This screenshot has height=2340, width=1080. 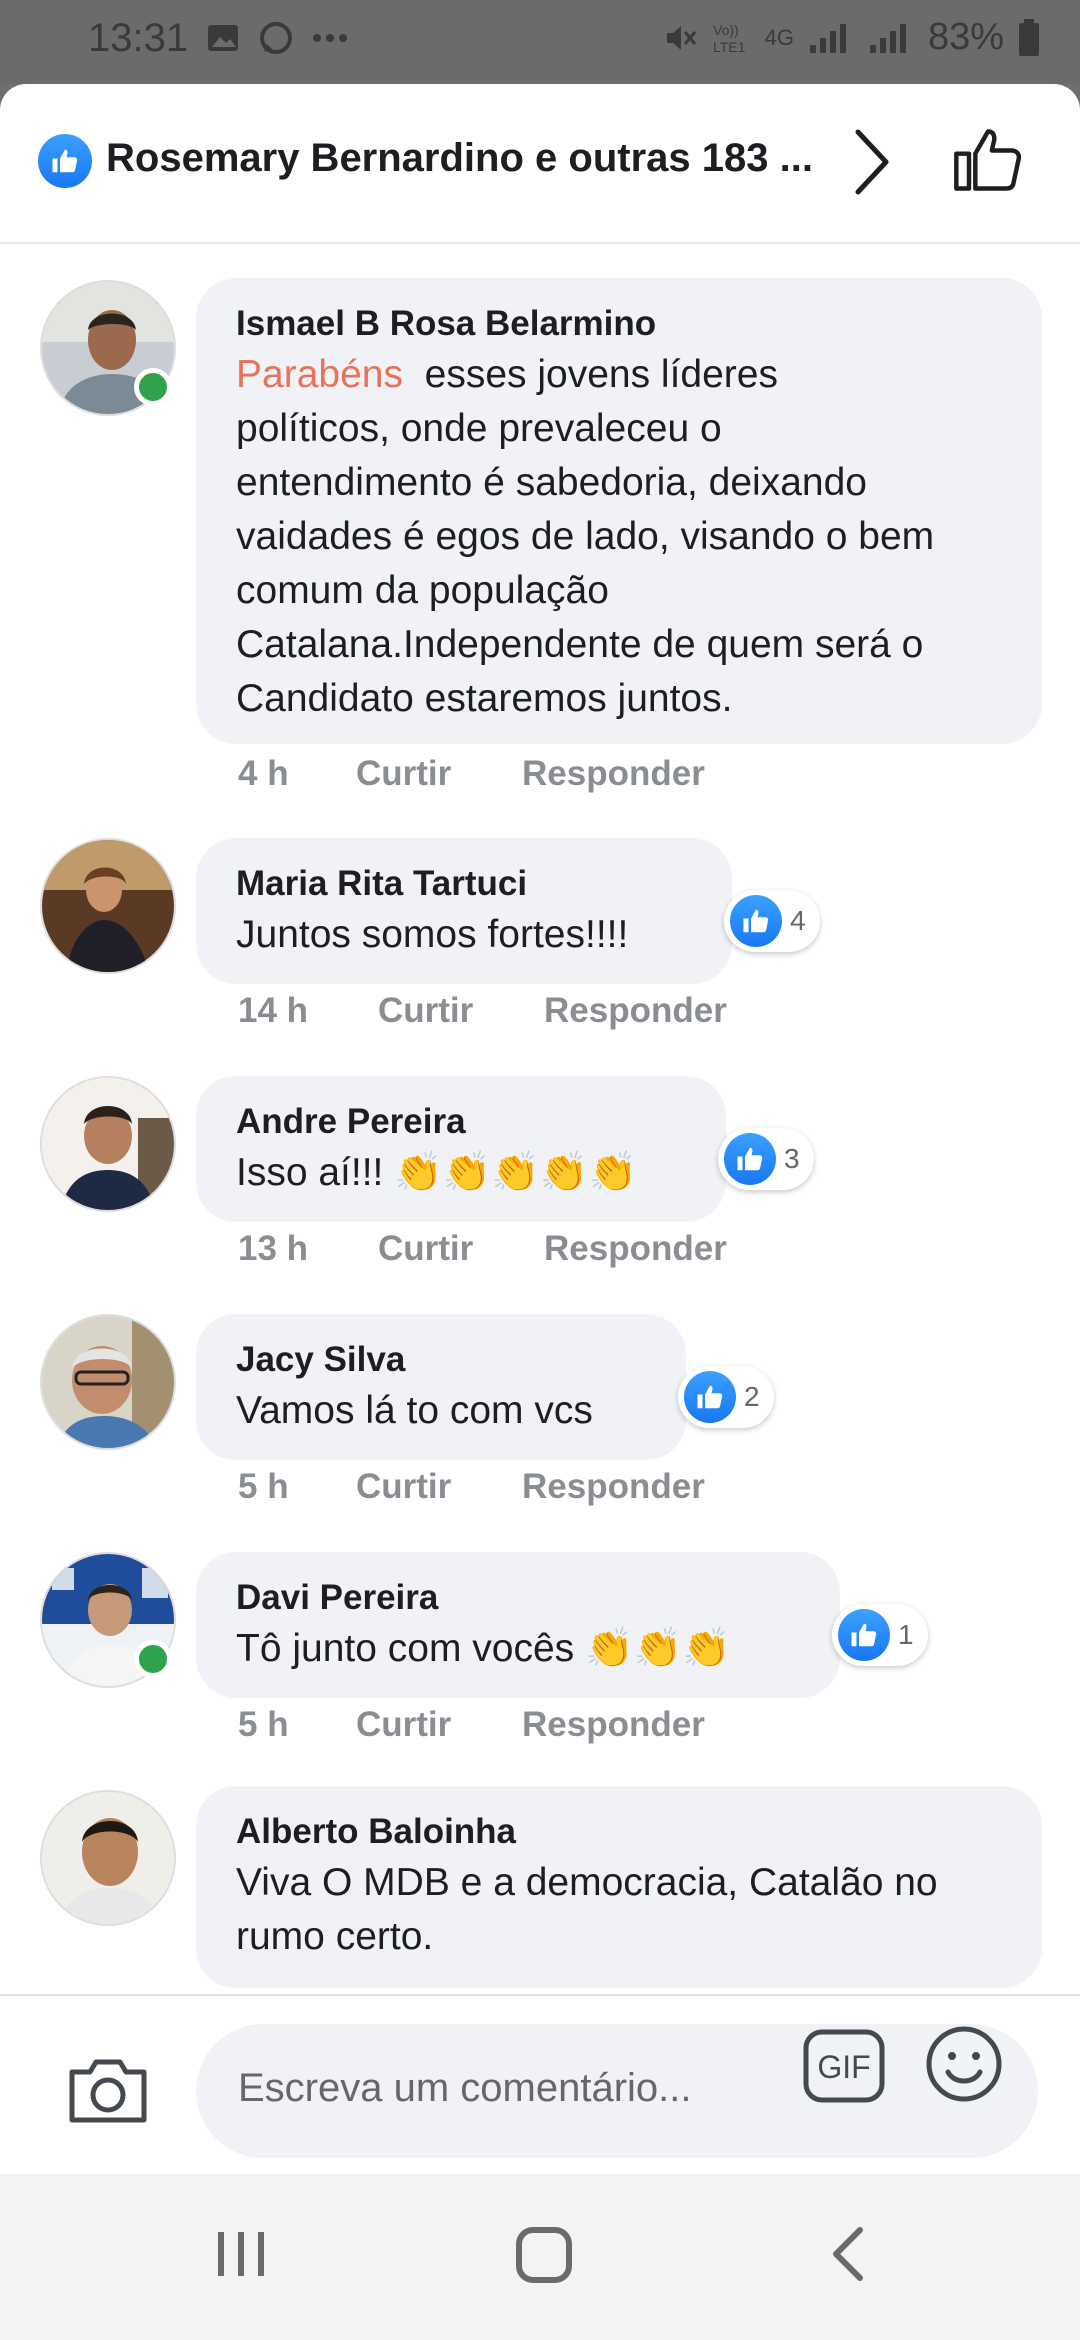 I want to click on tagged-word: Parabéns, so click(x=319, y=374).